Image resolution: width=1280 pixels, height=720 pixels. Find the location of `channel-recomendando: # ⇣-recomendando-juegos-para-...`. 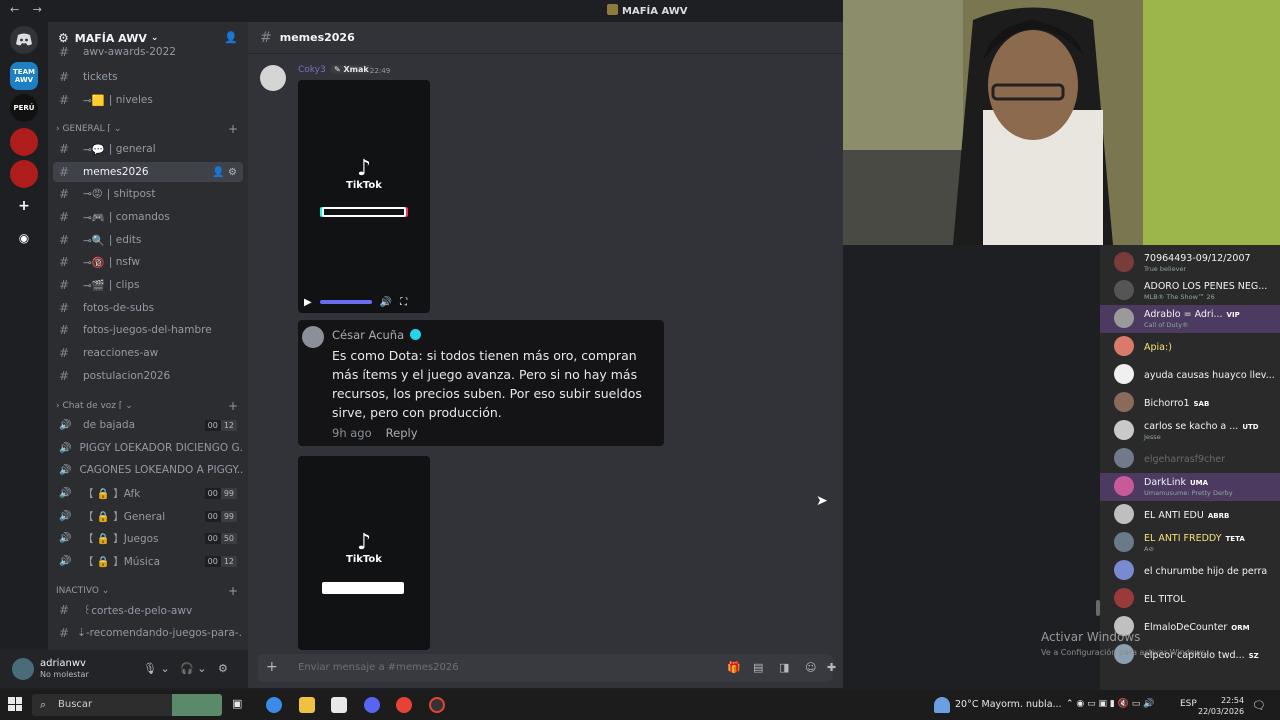

channel-recomendando: # ⇣-recomendando-juegos-para-... is located at coordinates (148, 633).